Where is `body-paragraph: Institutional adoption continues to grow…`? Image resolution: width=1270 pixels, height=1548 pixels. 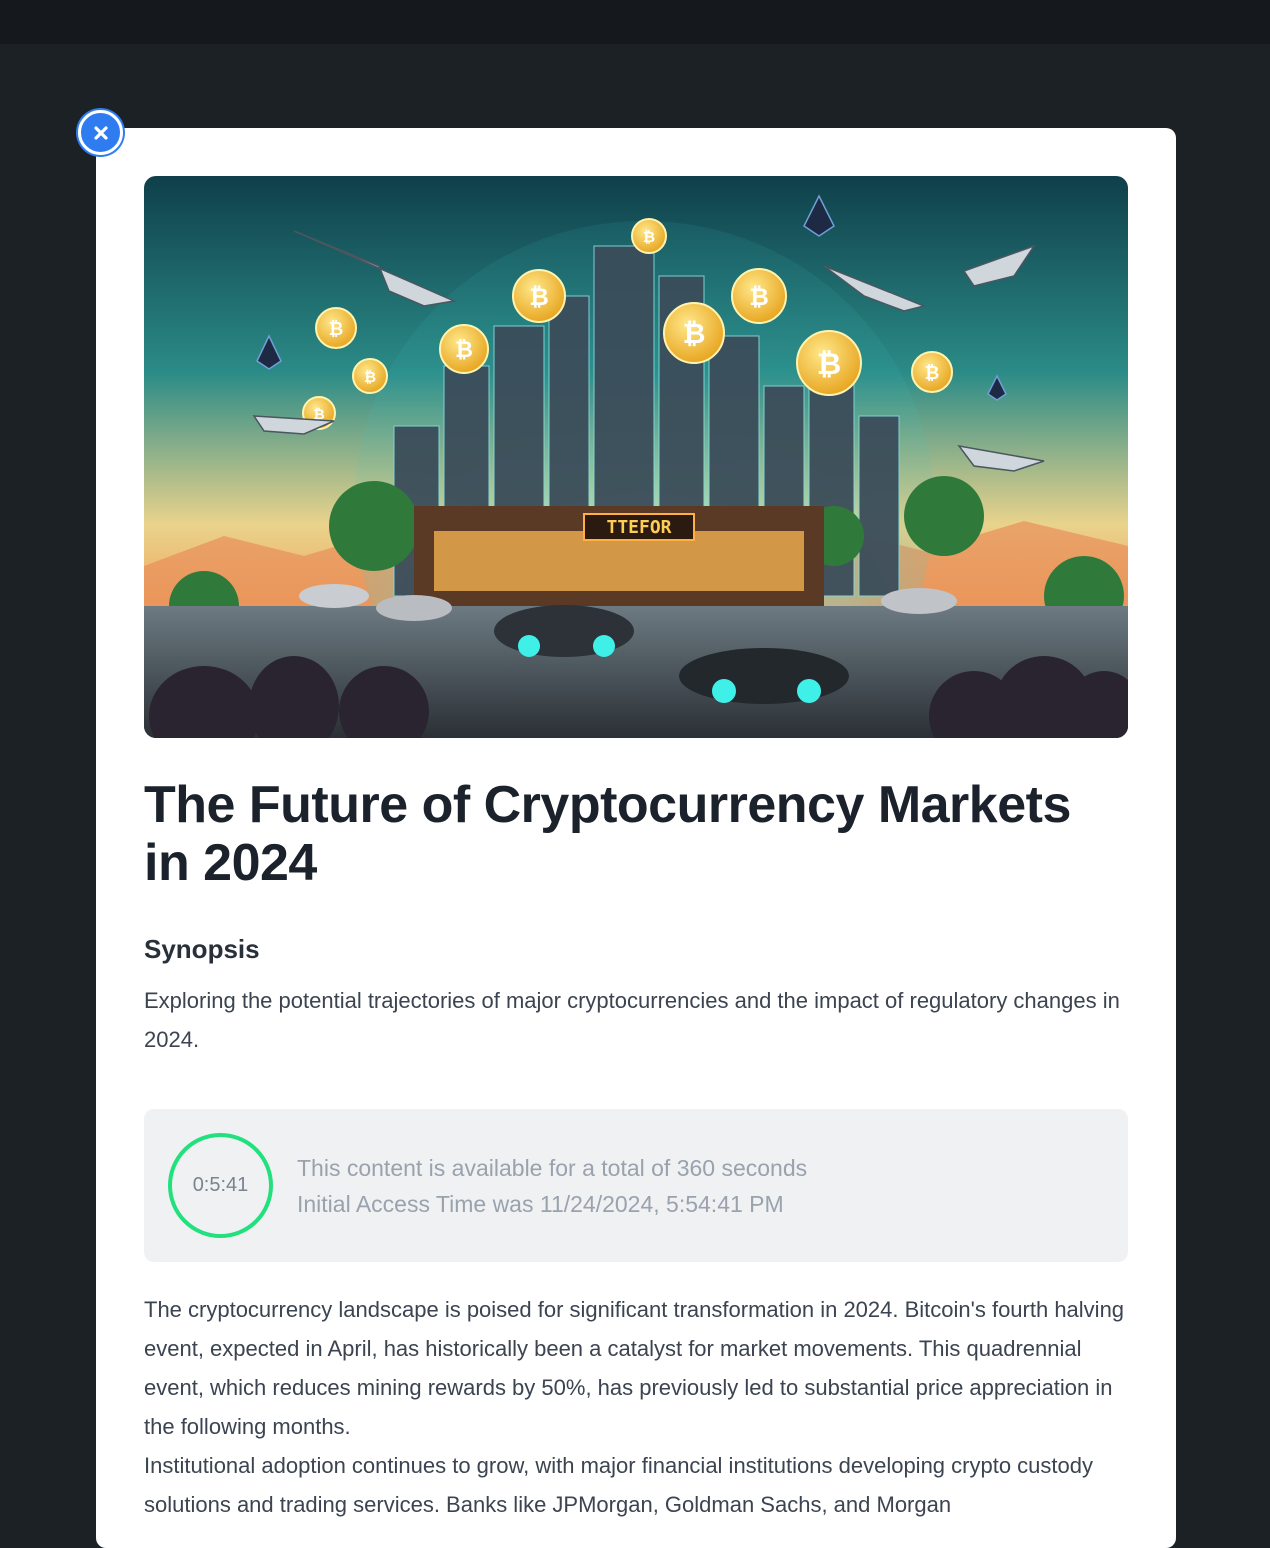
body-paragraph: Institutional adoption continues to grow… is located at coordinates (618, 1485).